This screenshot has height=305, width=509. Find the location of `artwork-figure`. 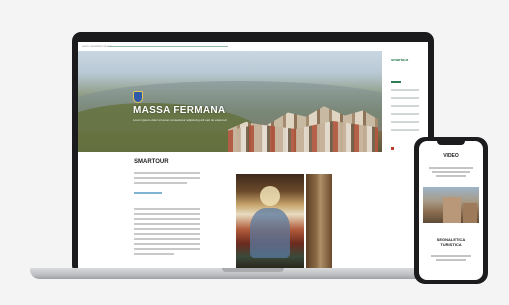

artwork-figure is located at coordinates (270, 233).